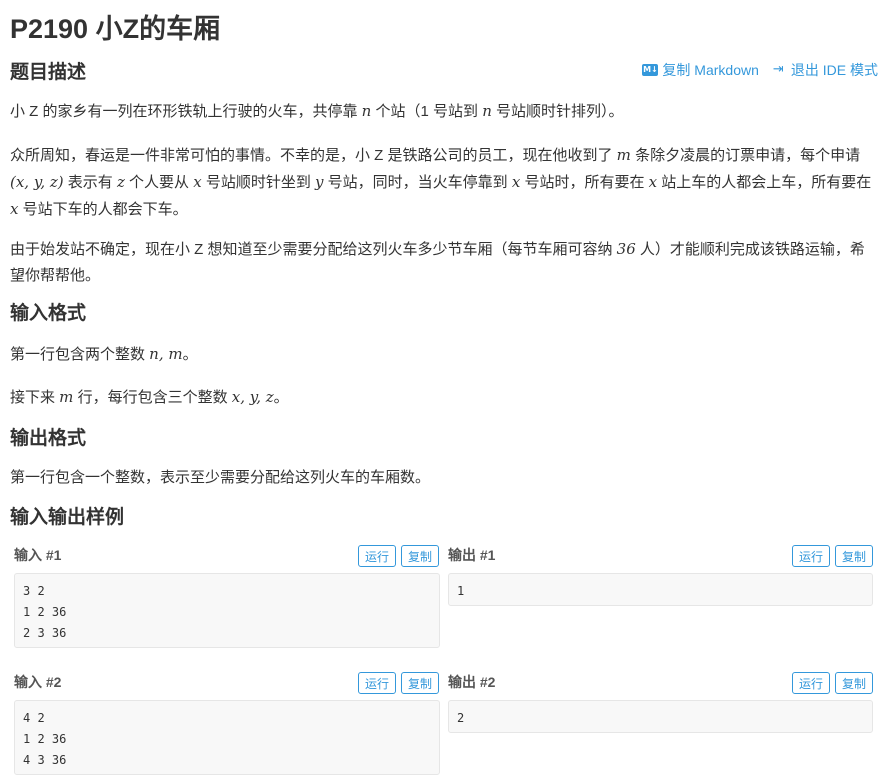  Describe the element at coordinates (760, 70) in the screenshot. I see `problem-actions: M↓ 复制 Markdown ⇥ 退出 IDE 模式` at that location.